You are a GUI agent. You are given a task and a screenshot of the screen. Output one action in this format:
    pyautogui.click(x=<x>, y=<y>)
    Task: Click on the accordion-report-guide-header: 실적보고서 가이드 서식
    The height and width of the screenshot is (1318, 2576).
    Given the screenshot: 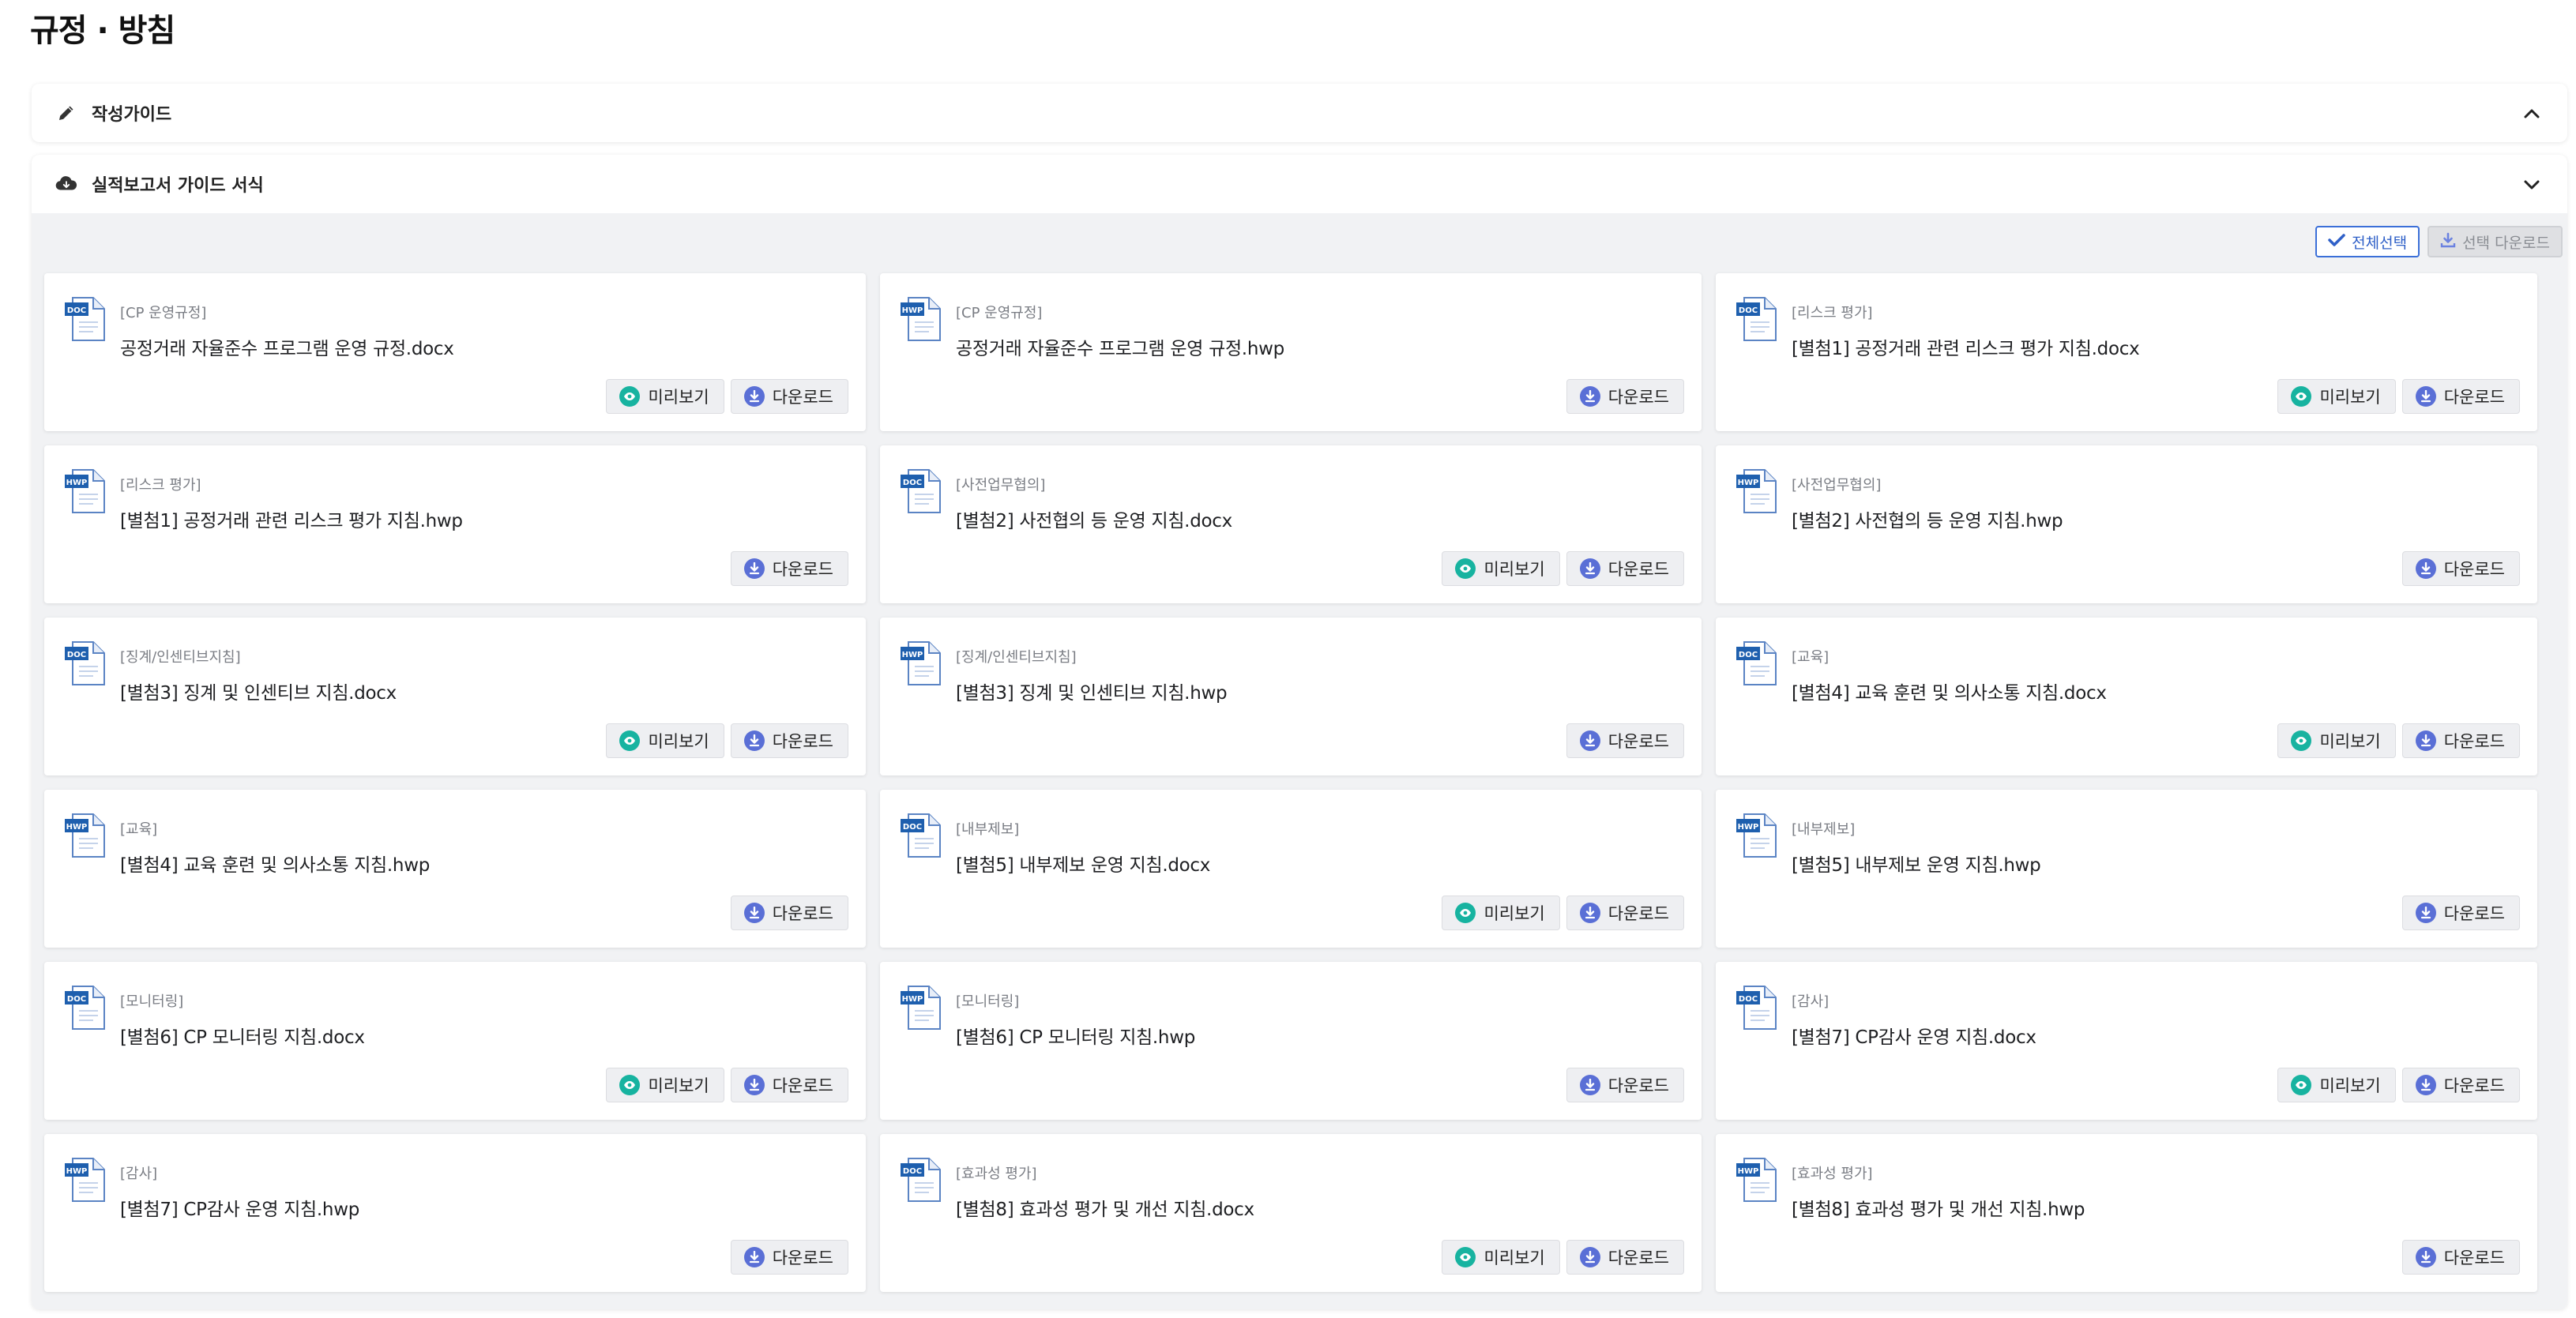 What is the action you would take?
    pyautogui.click(x=1299, y=184)
    